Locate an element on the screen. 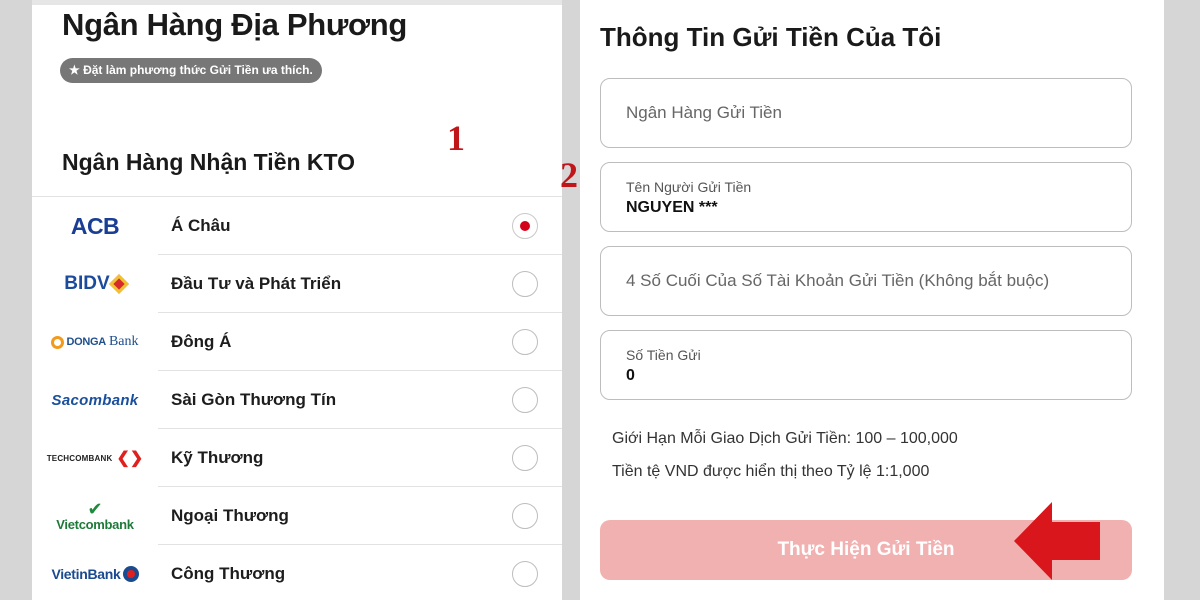 The width and height of the screenshot is (1200, 600). sender-name-label: Tên Người Gửi Tiền is located at coordinates (689, 187).